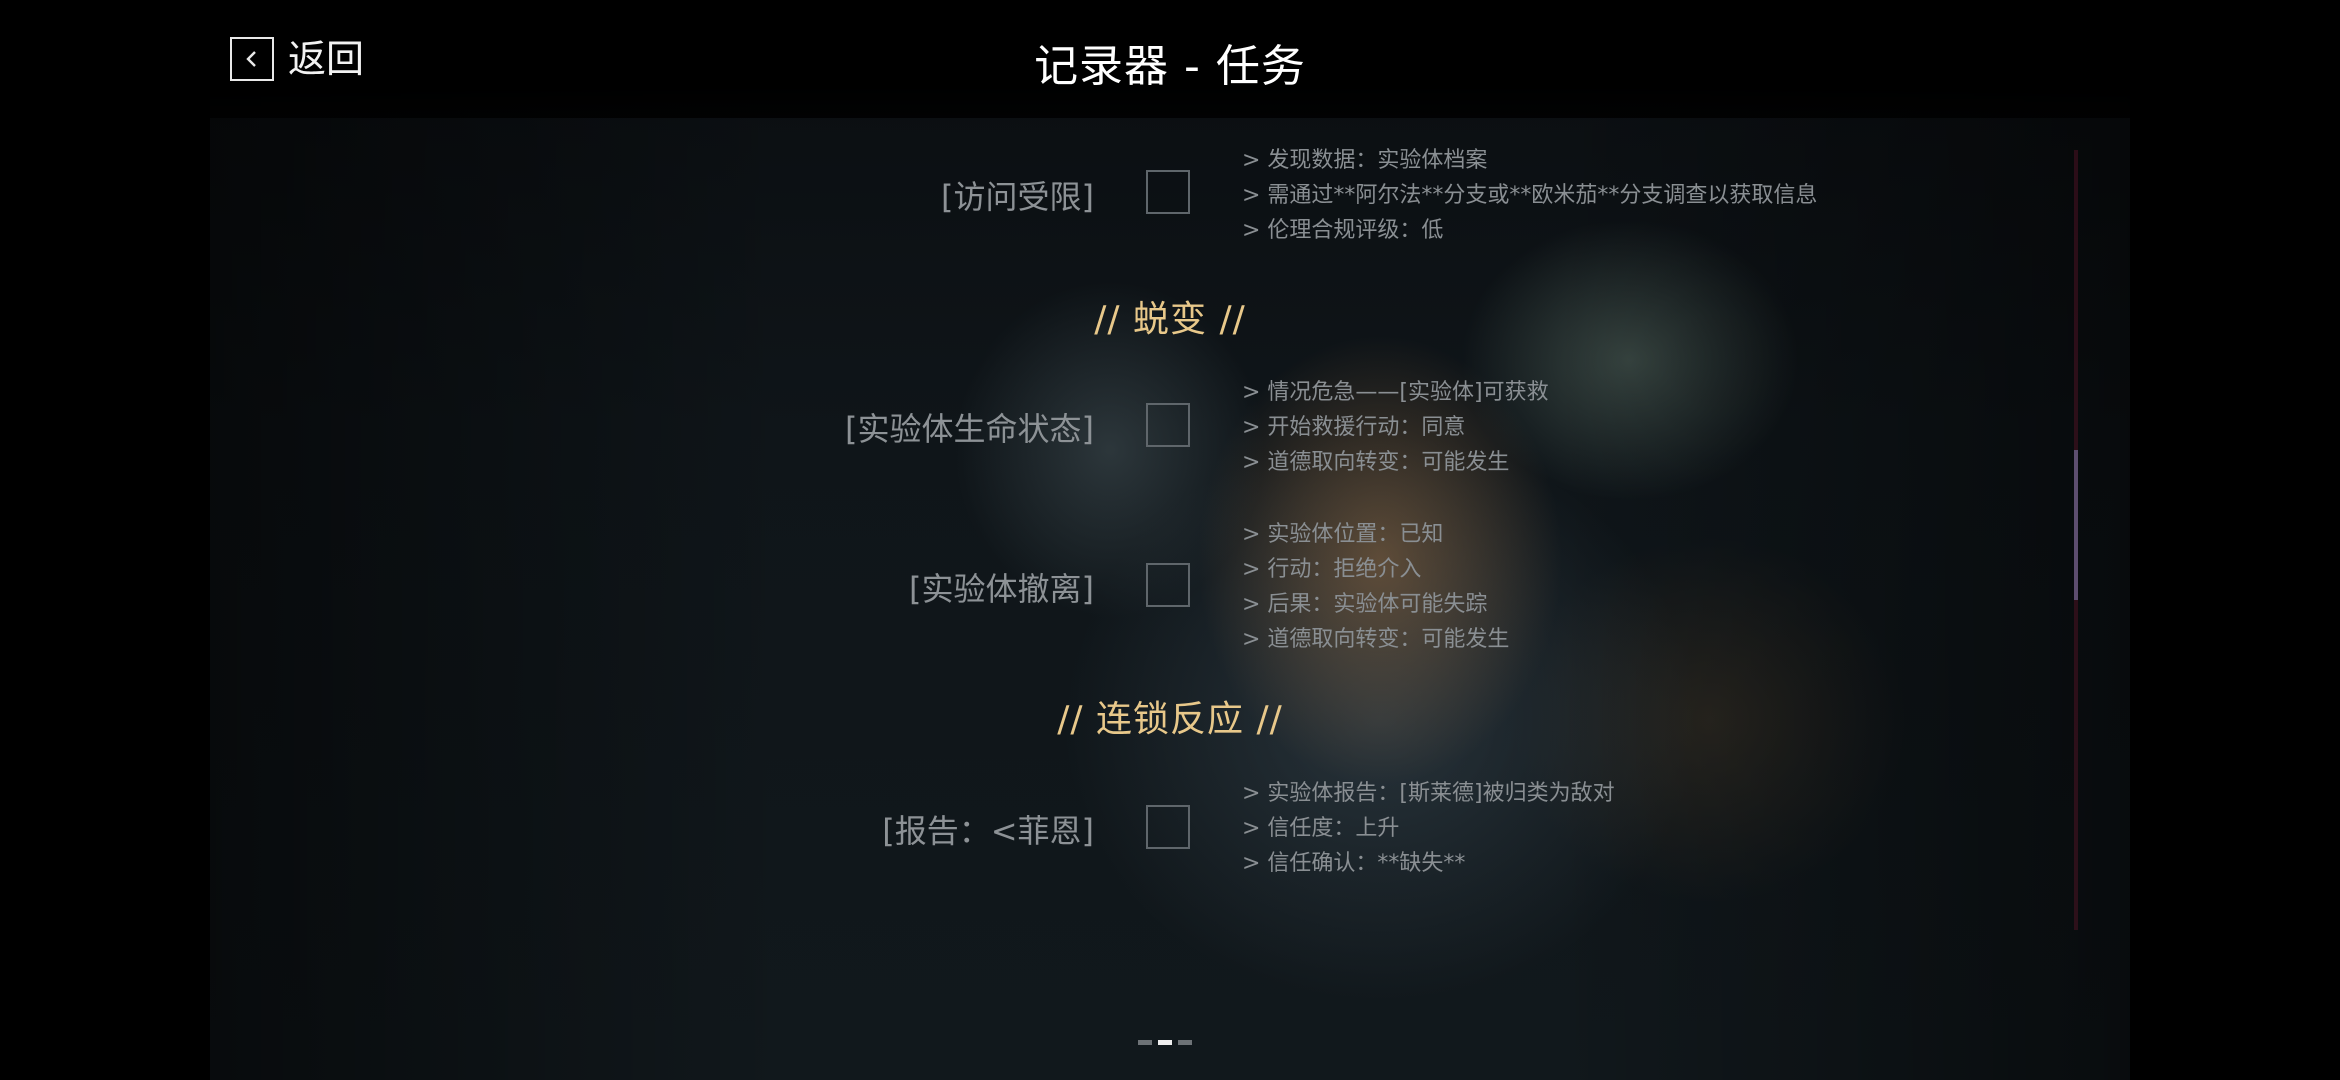  Describe the element at coordinates (1017, 197) in the screenshot. I see `task-label-access-restricted: [访问受限]` at that location.